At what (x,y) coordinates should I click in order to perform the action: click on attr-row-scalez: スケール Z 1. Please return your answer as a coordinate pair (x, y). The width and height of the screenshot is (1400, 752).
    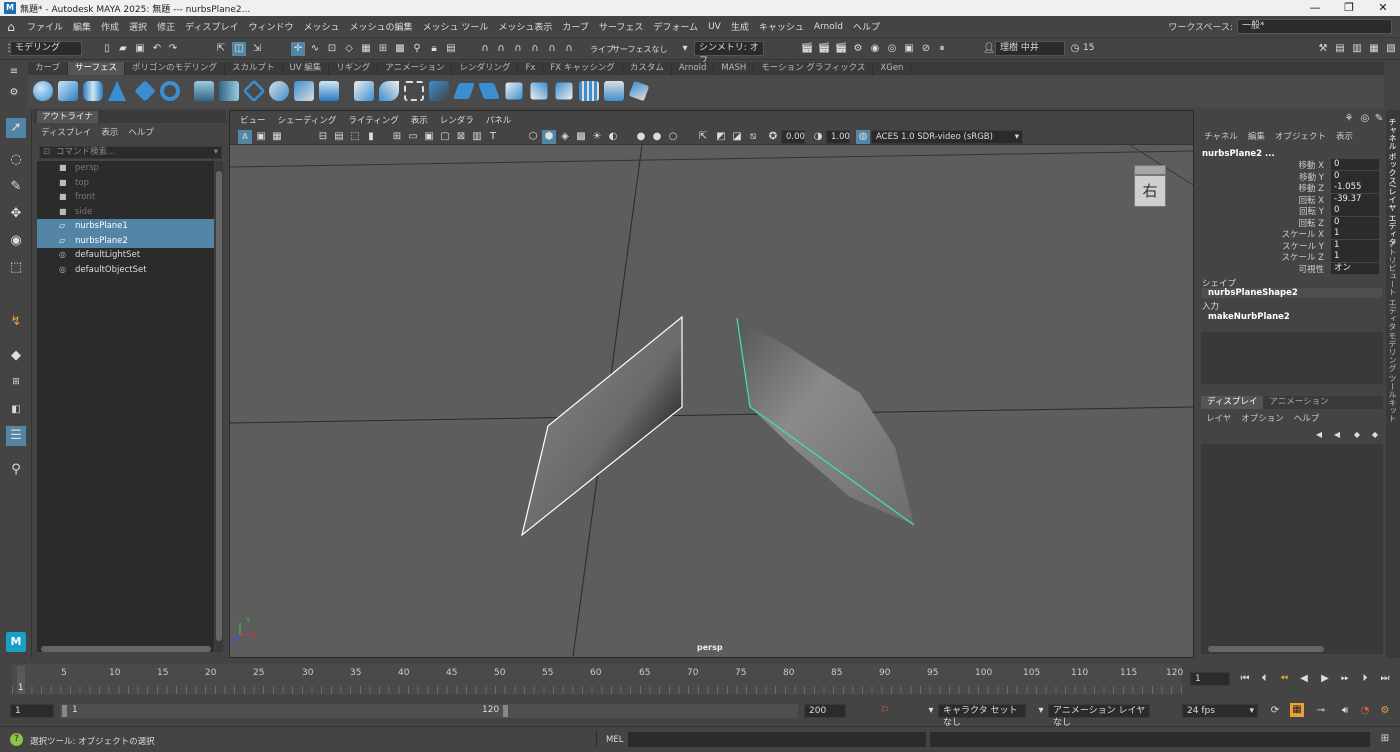
    Looking at the image, I should click on (1292, 257).